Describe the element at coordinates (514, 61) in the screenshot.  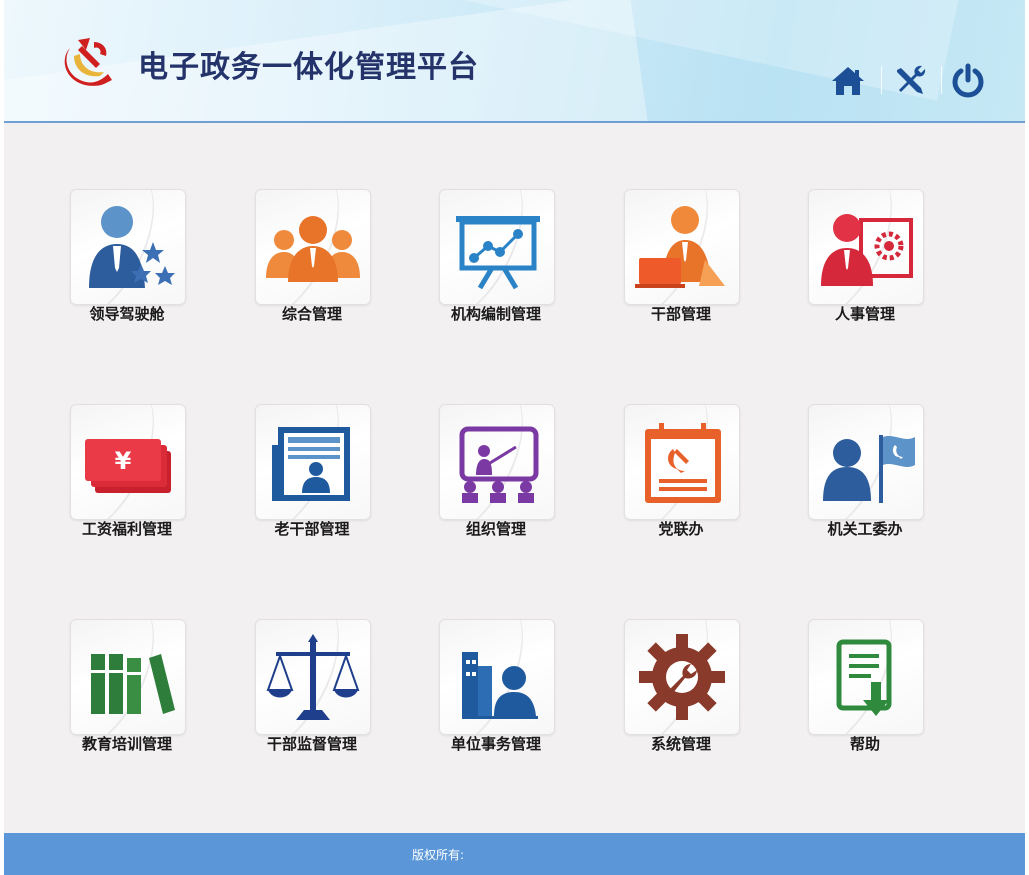
I see `header: 电子政务一体化管理平台` at that location.